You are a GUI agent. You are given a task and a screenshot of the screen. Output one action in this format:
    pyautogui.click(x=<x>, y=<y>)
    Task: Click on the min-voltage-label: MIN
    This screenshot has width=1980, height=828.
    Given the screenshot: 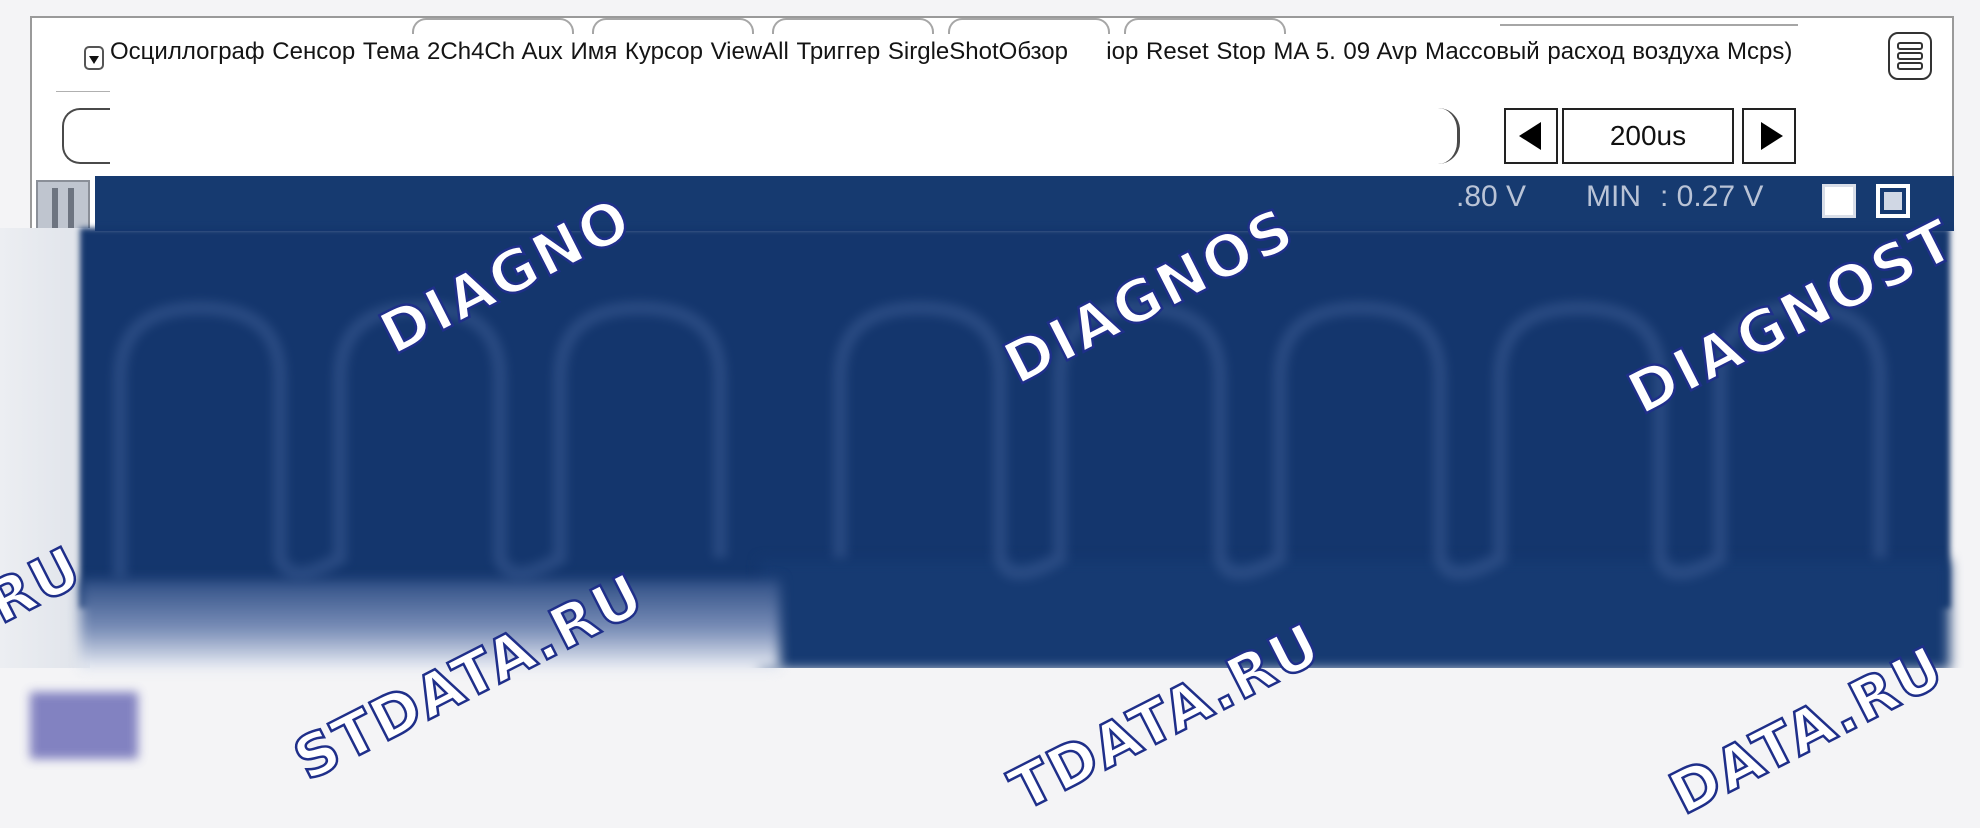 What is the action you would take?
    pyautogui.click(x=1613, y=196)
    